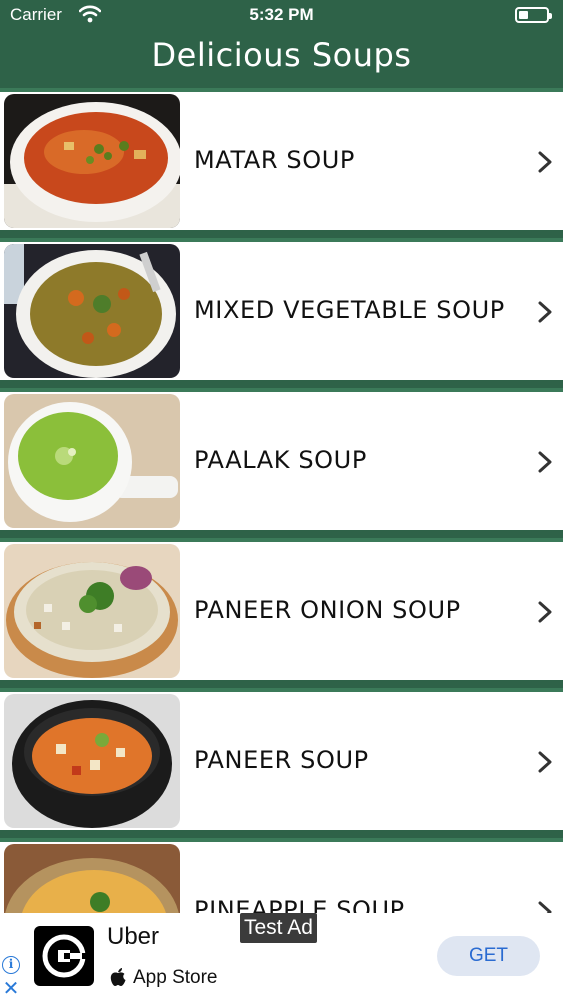 The width and height of the screenshot is (563, 1000). I want to click on ad-store-label: App Store, so click(175, 977).